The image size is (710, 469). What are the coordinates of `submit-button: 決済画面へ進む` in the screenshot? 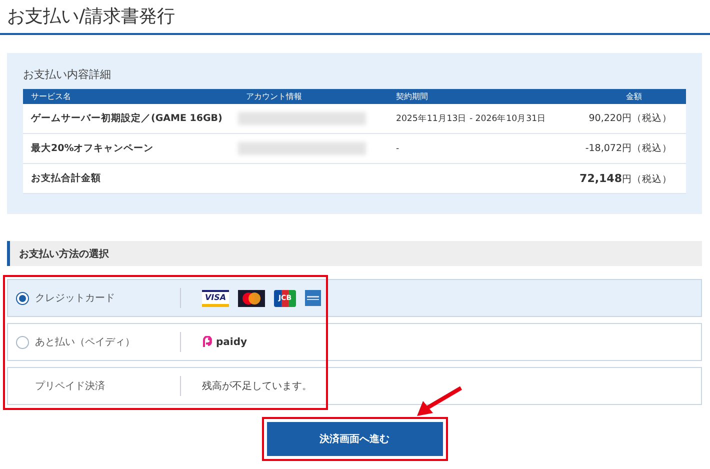 It's located at (354, 439).